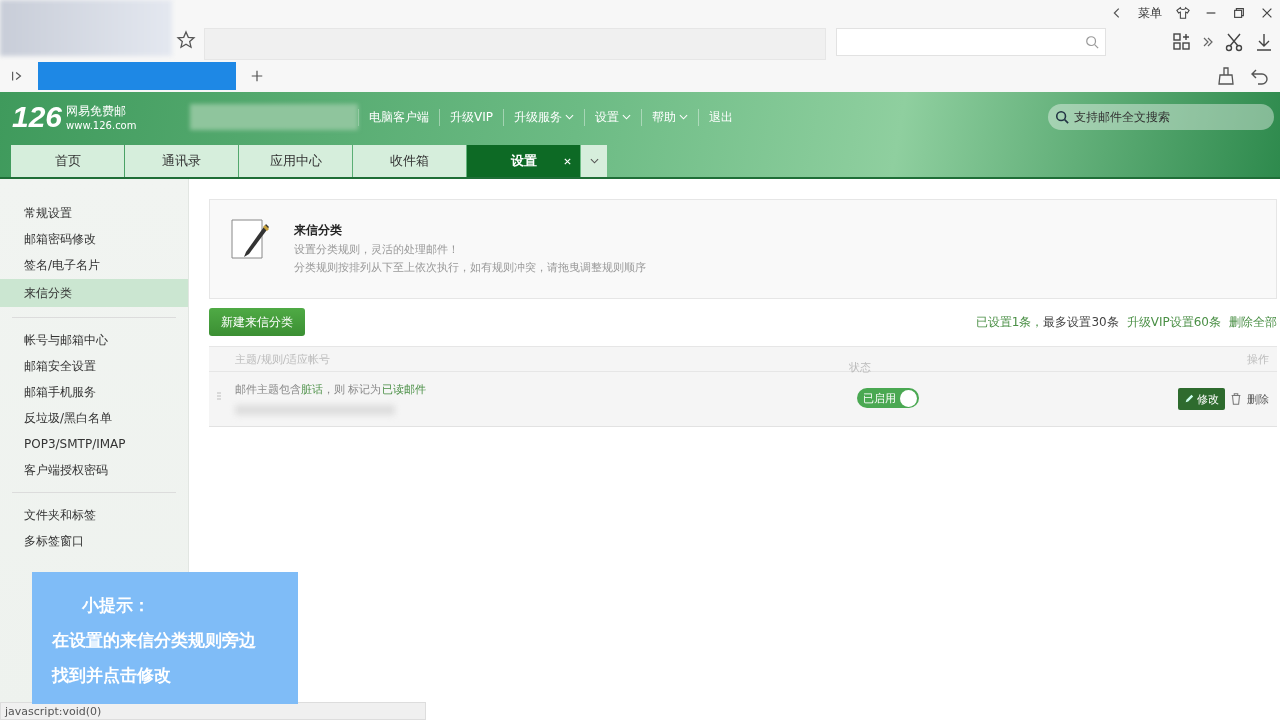 Image resolution: width=1280 pixels, height=720 pixels. What do you see at coordinates (213, 711) in the screenshot?
I see `status-url: javascript:void(0)` at bounding box center [213, 711].